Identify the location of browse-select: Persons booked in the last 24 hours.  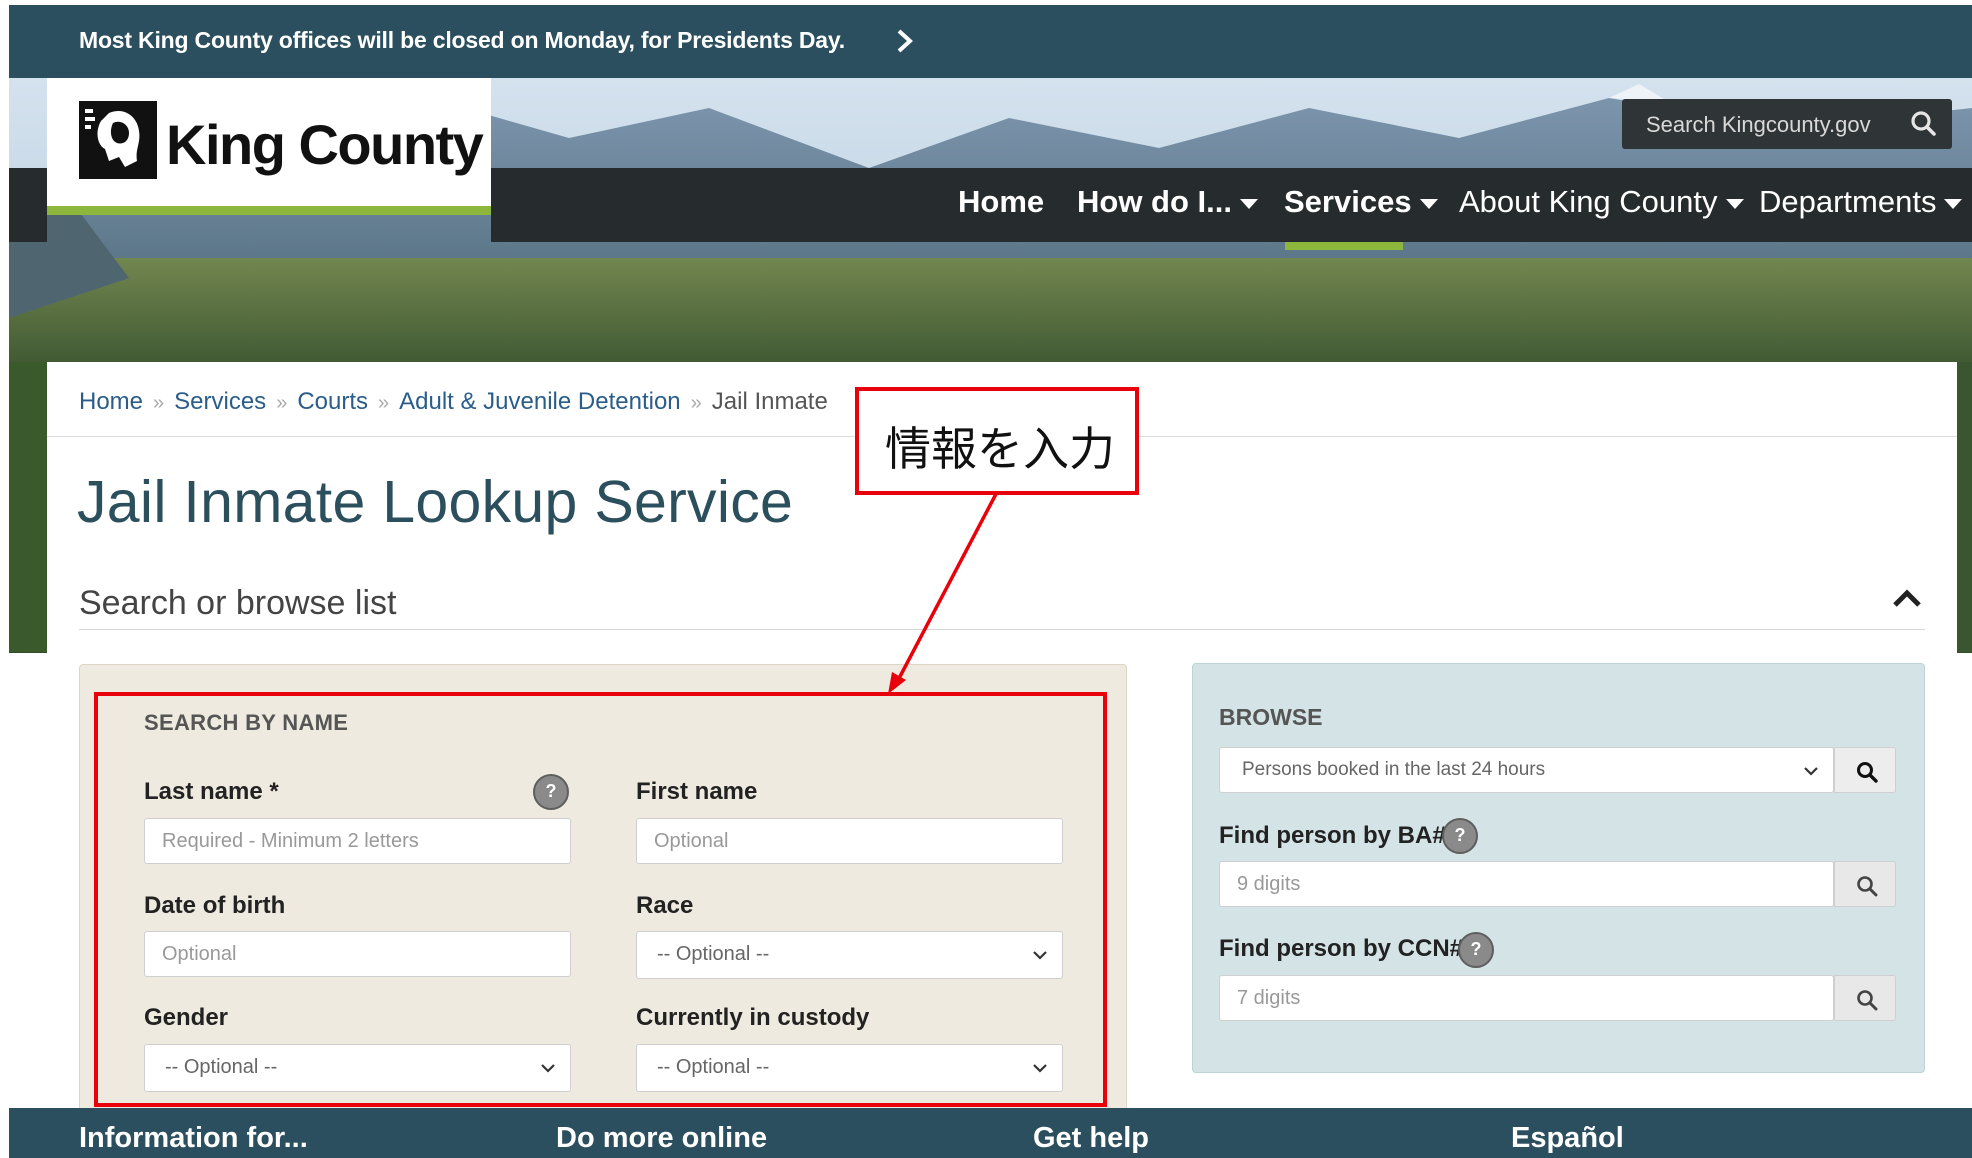
(1526, 770).